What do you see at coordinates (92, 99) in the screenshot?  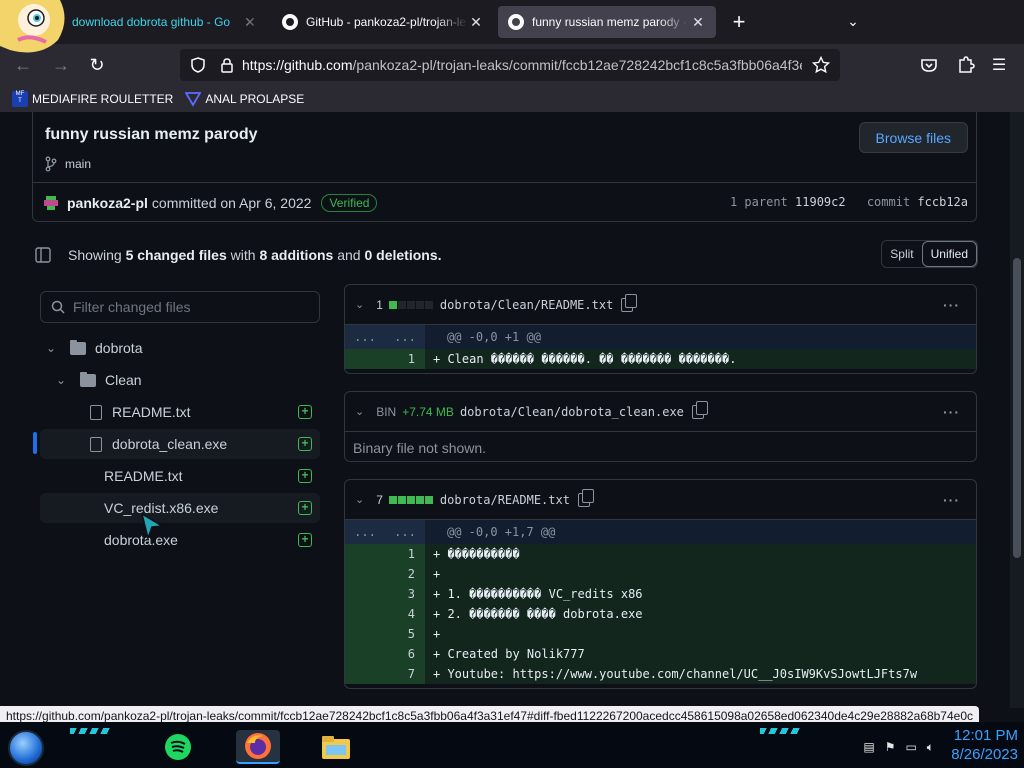 I see `bookmark-mediafire: MF T MEDIAFIRE ROULETTER` at bounding box center [92, 99].